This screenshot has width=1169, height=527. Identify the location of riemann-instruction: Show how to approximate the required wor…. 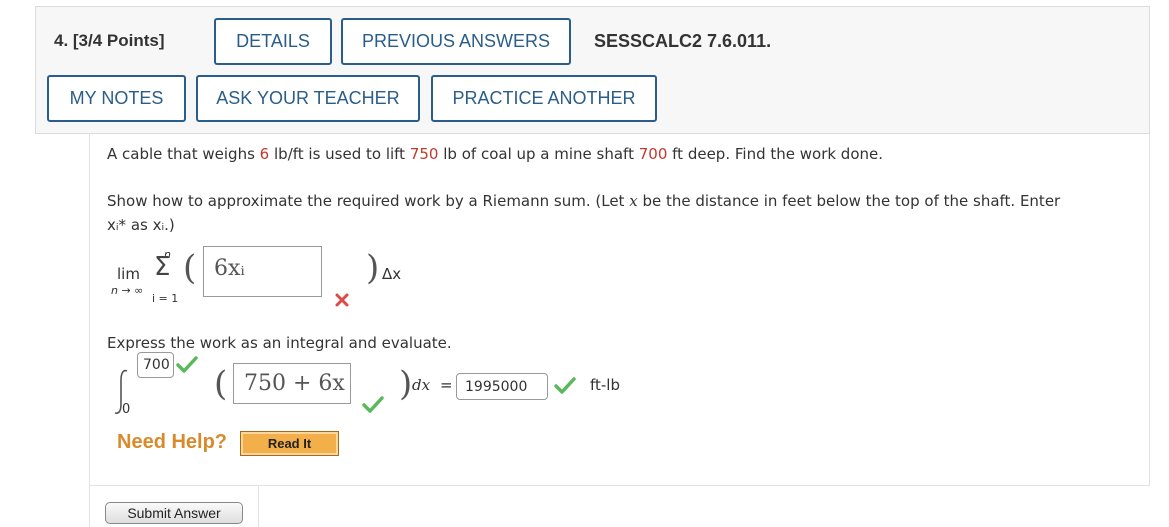
(583, 201).